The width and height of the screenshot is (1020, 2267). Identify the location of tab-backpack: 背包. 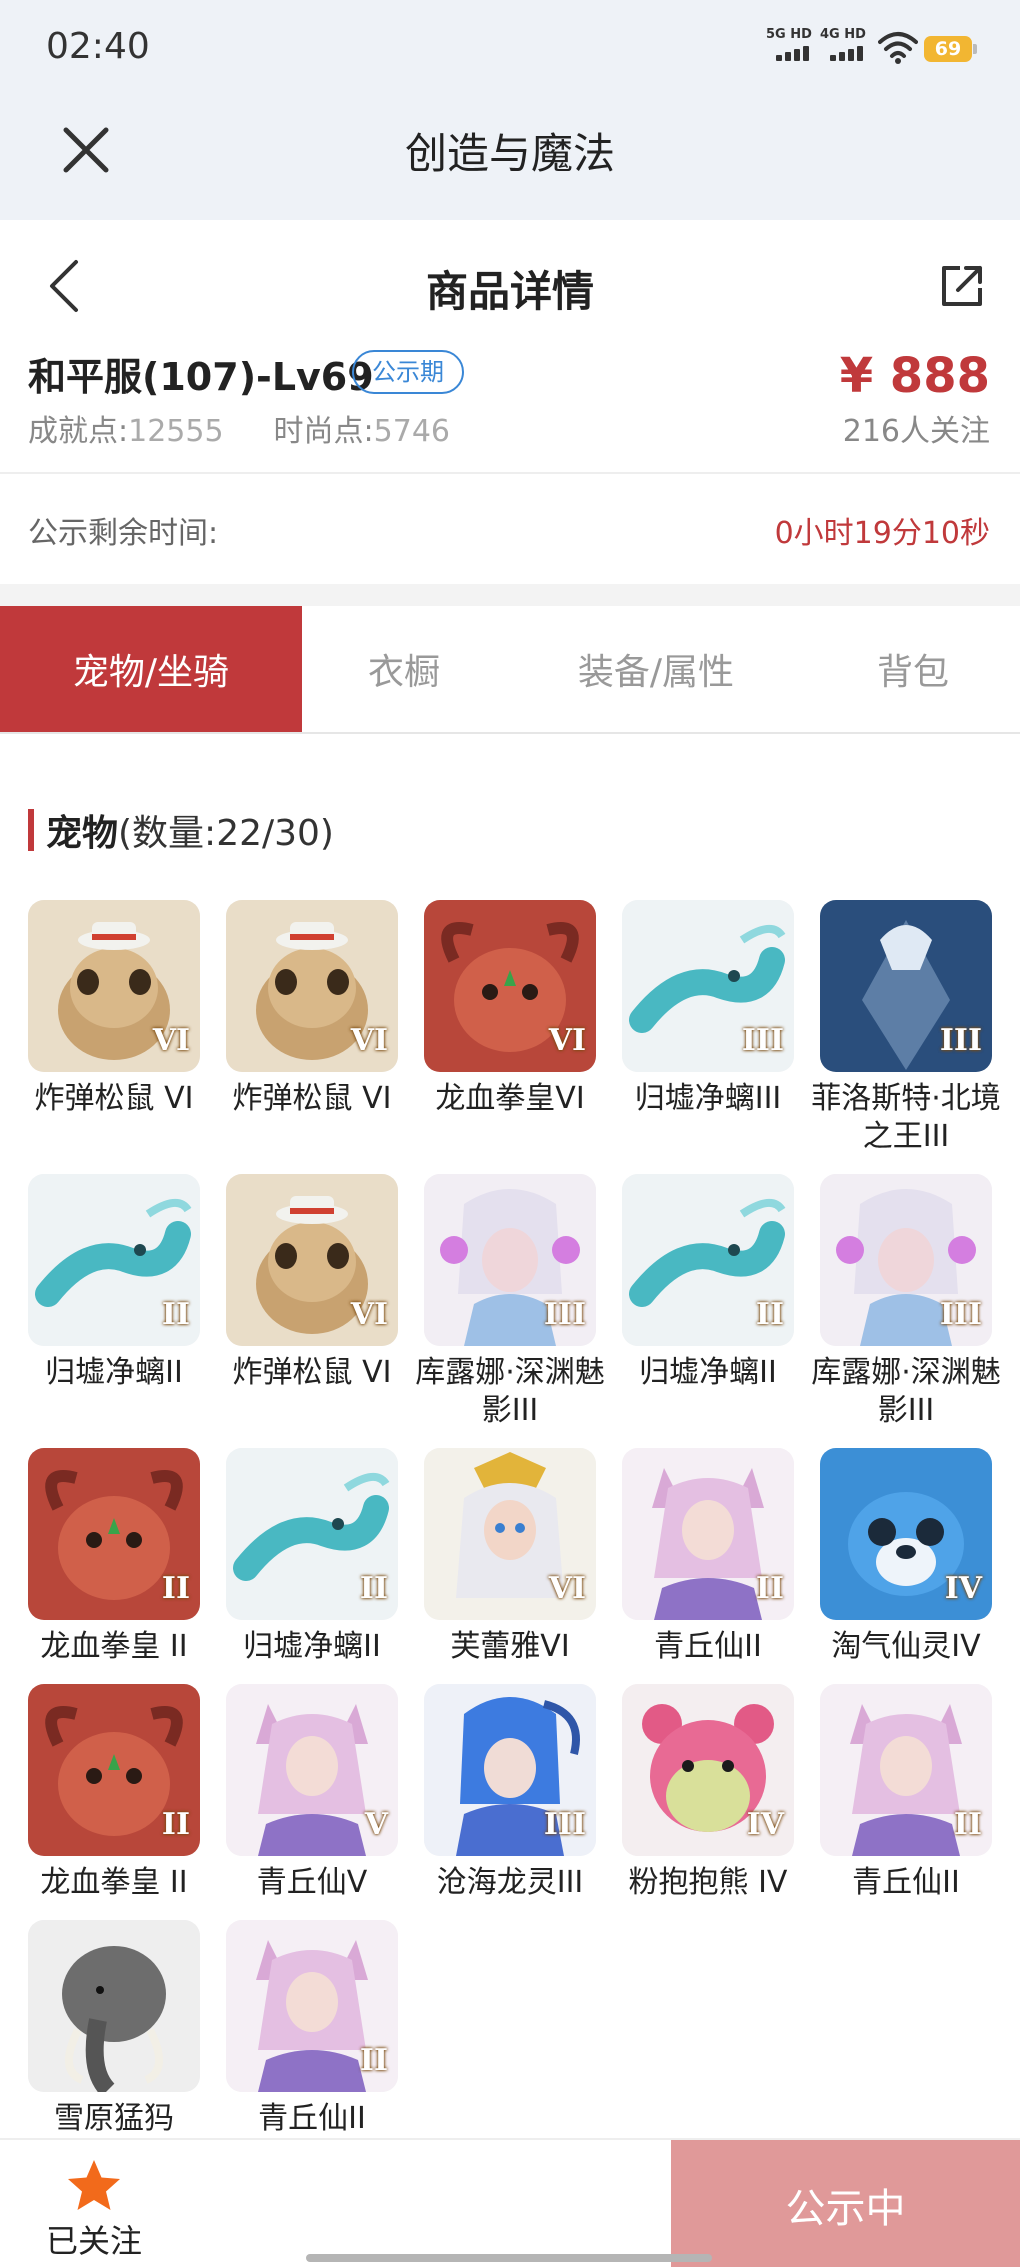
(913, 669).